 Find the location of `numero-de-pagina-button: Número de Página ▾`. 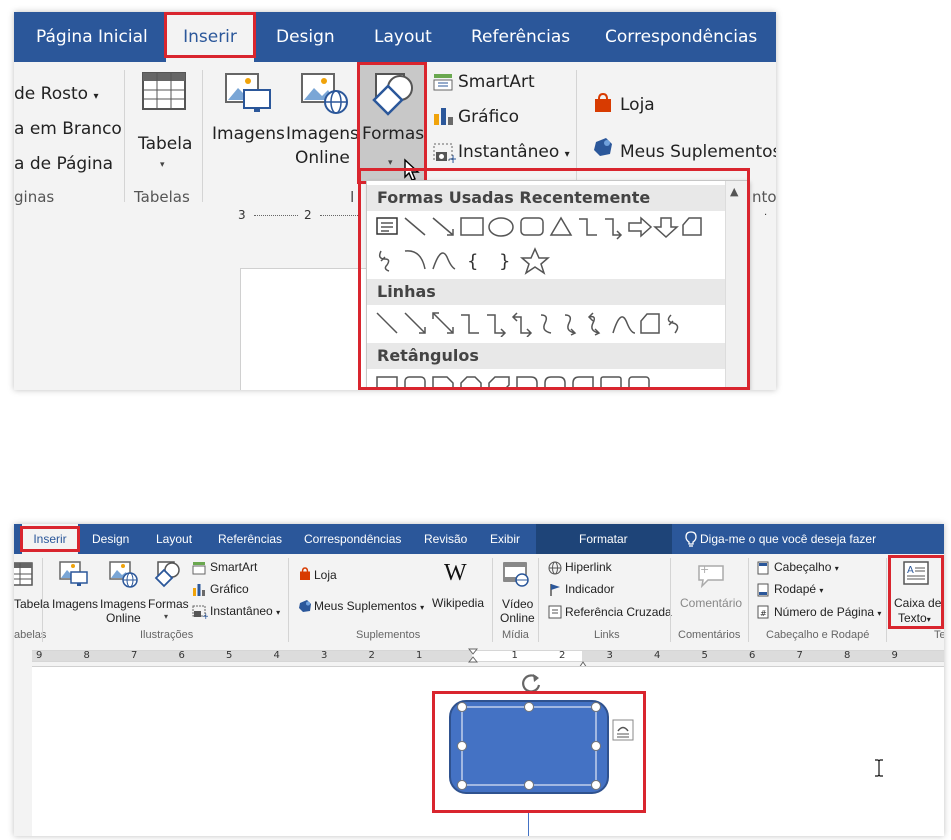

numero-de-pagina-button: Número de Página ▾ is located at coordinates (827, 613).